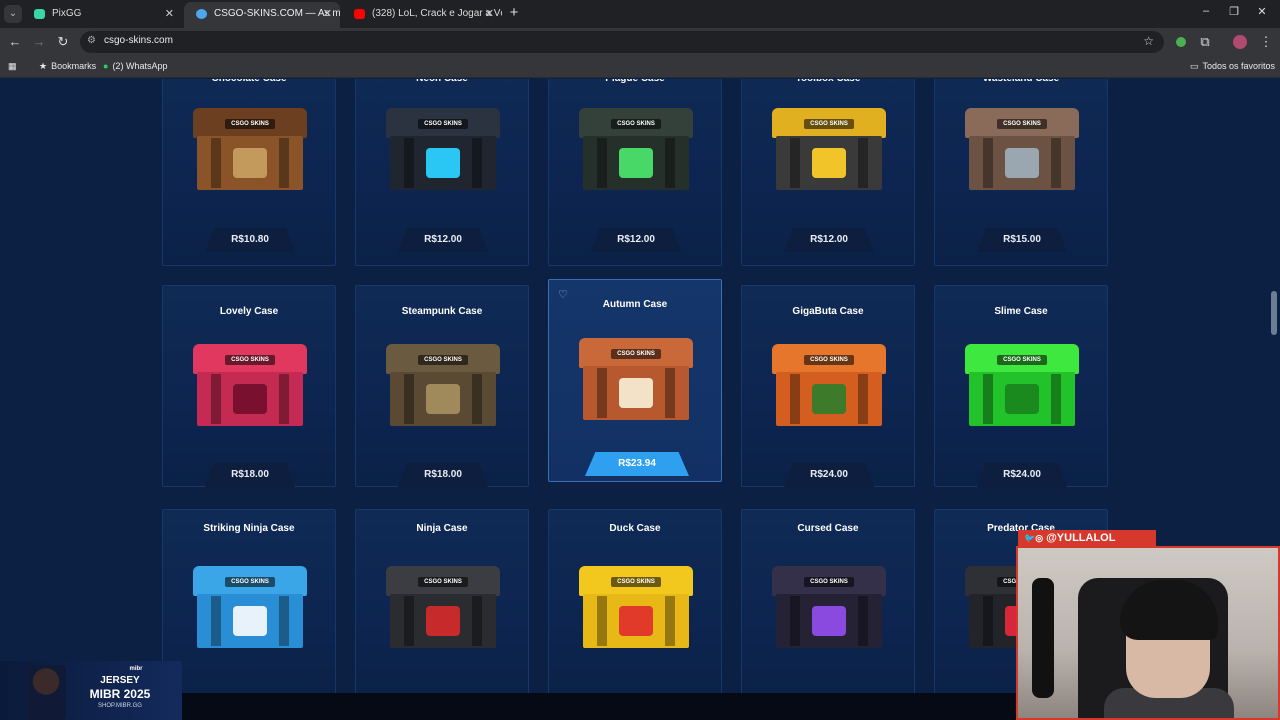  Describe the element at coordinates (249, 601) in the screenshot. I see `case-card: Striking Ninja Case CSGO SKINS` at that location.